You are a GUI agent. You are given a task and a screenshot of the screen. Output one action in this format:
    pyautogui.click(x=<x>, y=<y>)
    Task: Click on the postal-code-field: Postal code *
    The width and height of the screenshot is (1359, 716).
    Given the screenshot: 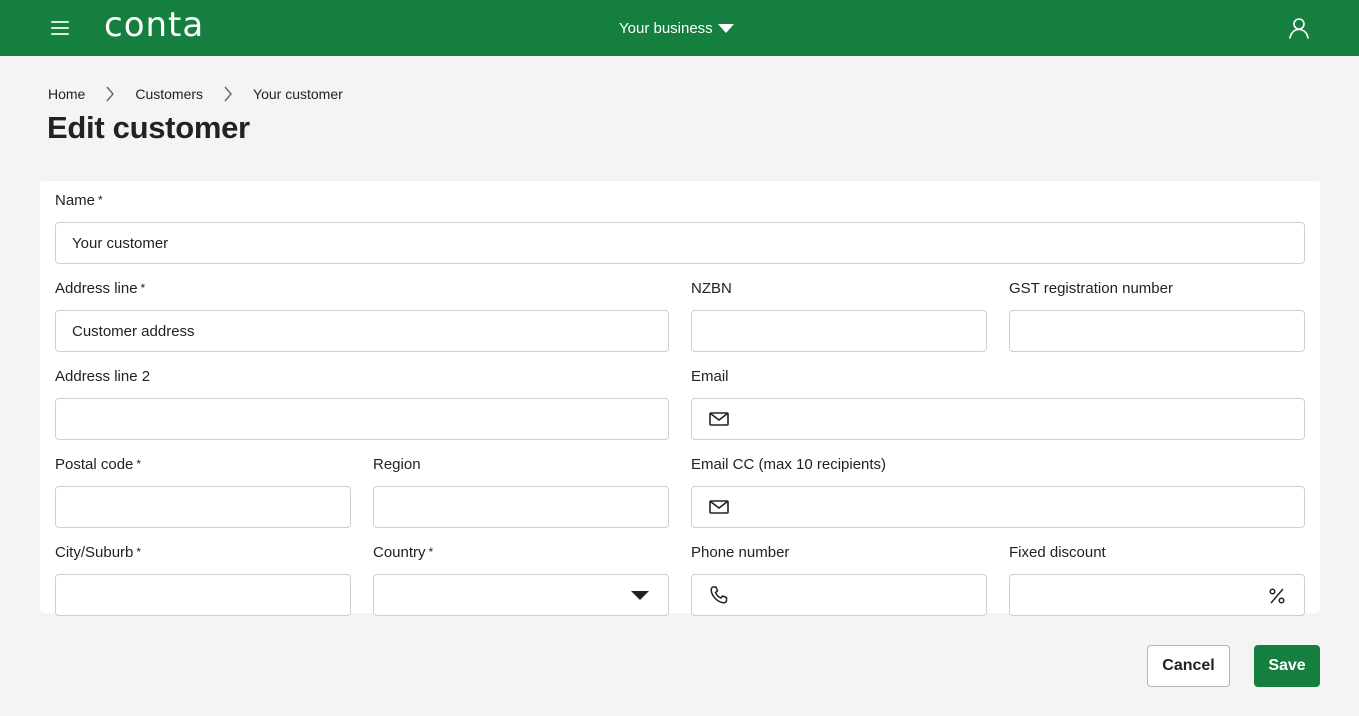 What is the action you would take?
    pyautogui.click(x=203, y=491)
    